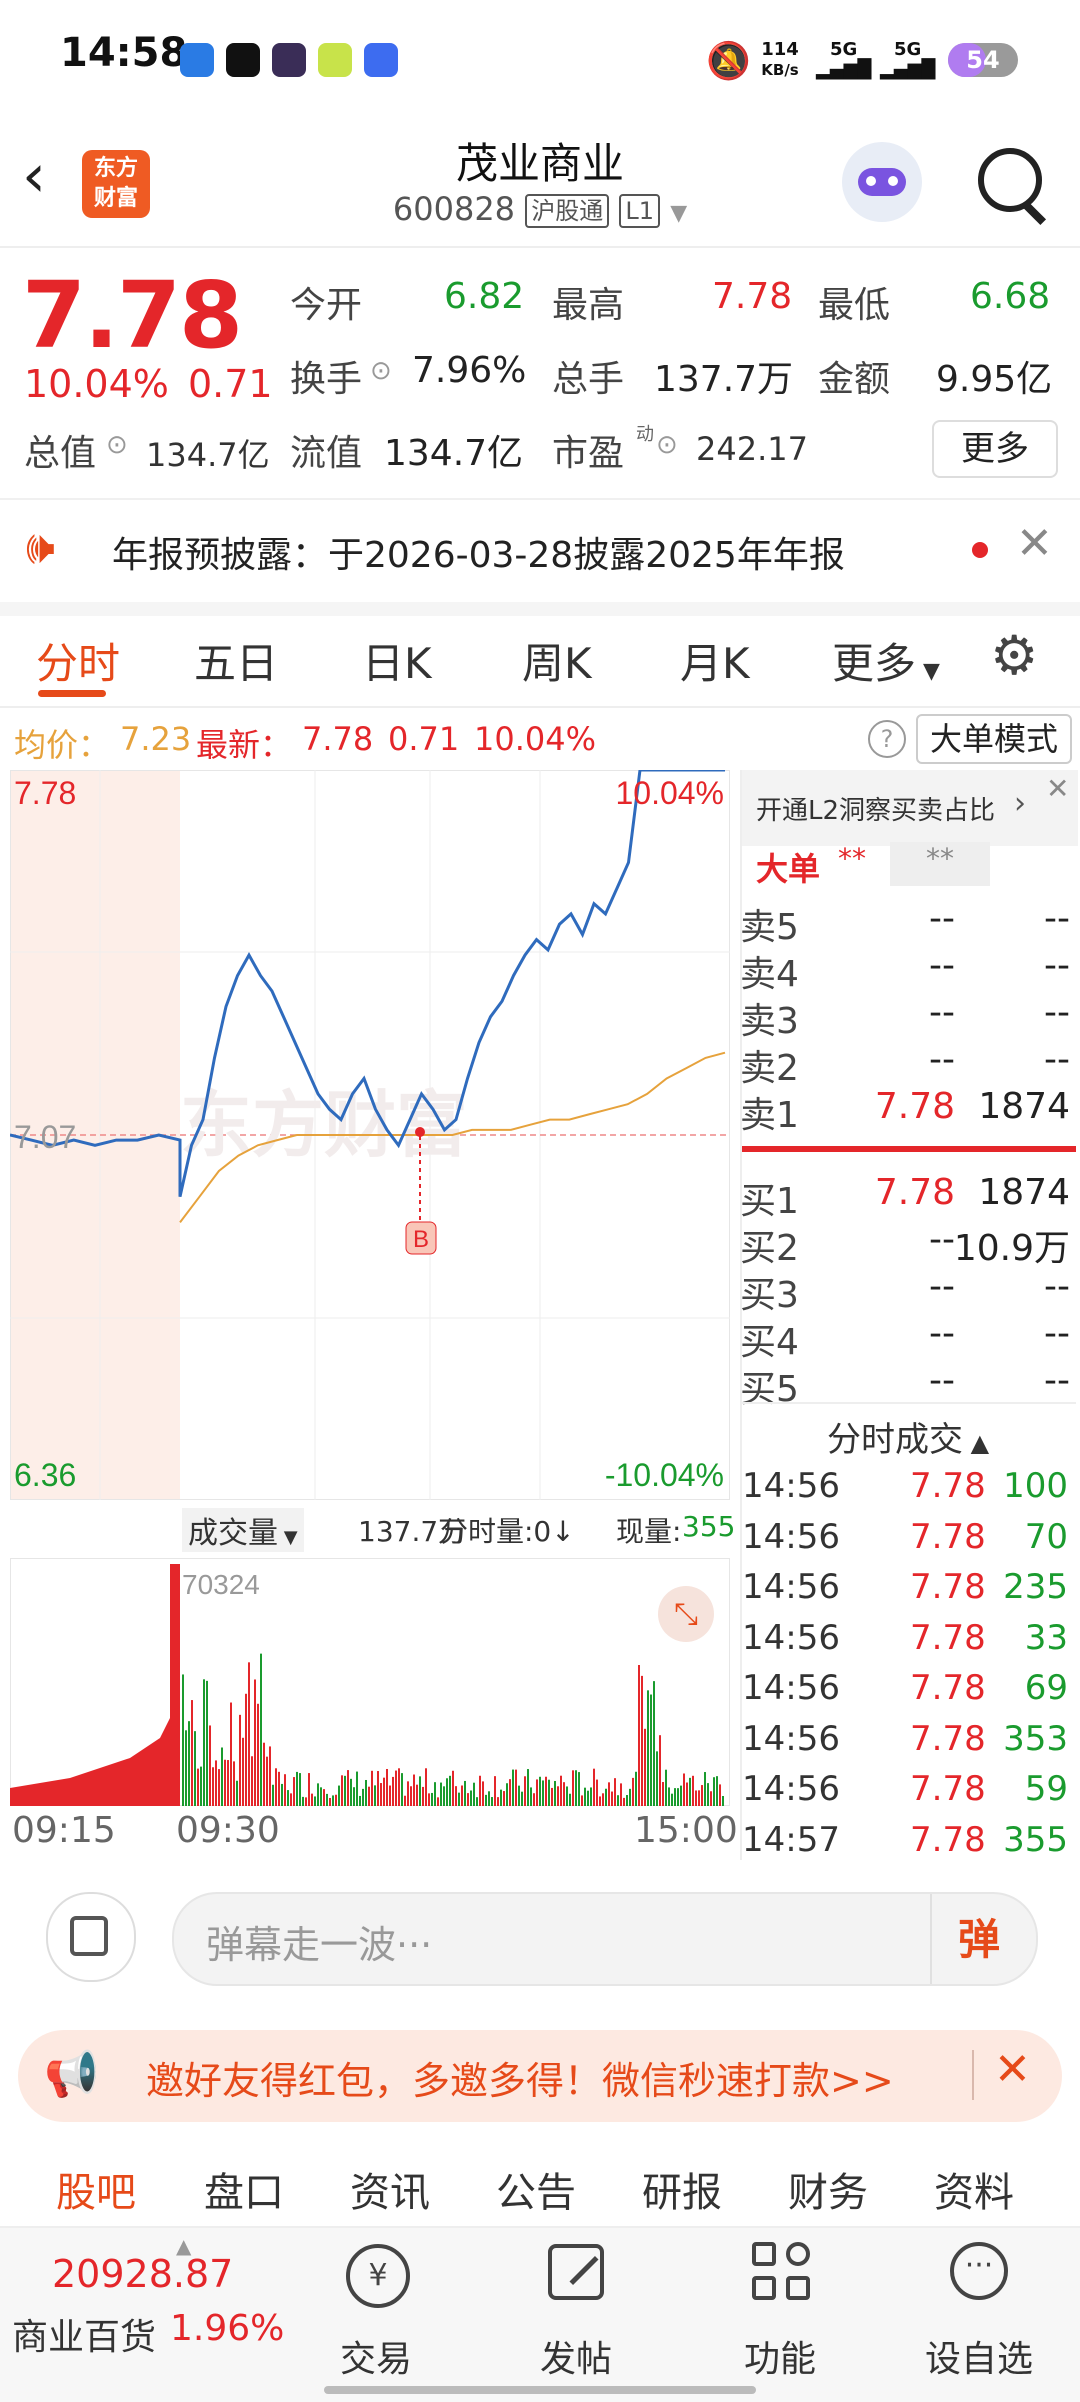  What do you see at coordinates (84, 2334) in the screenshot?
I see `index-name: 商业百货` at bounding box center [84, 2334].